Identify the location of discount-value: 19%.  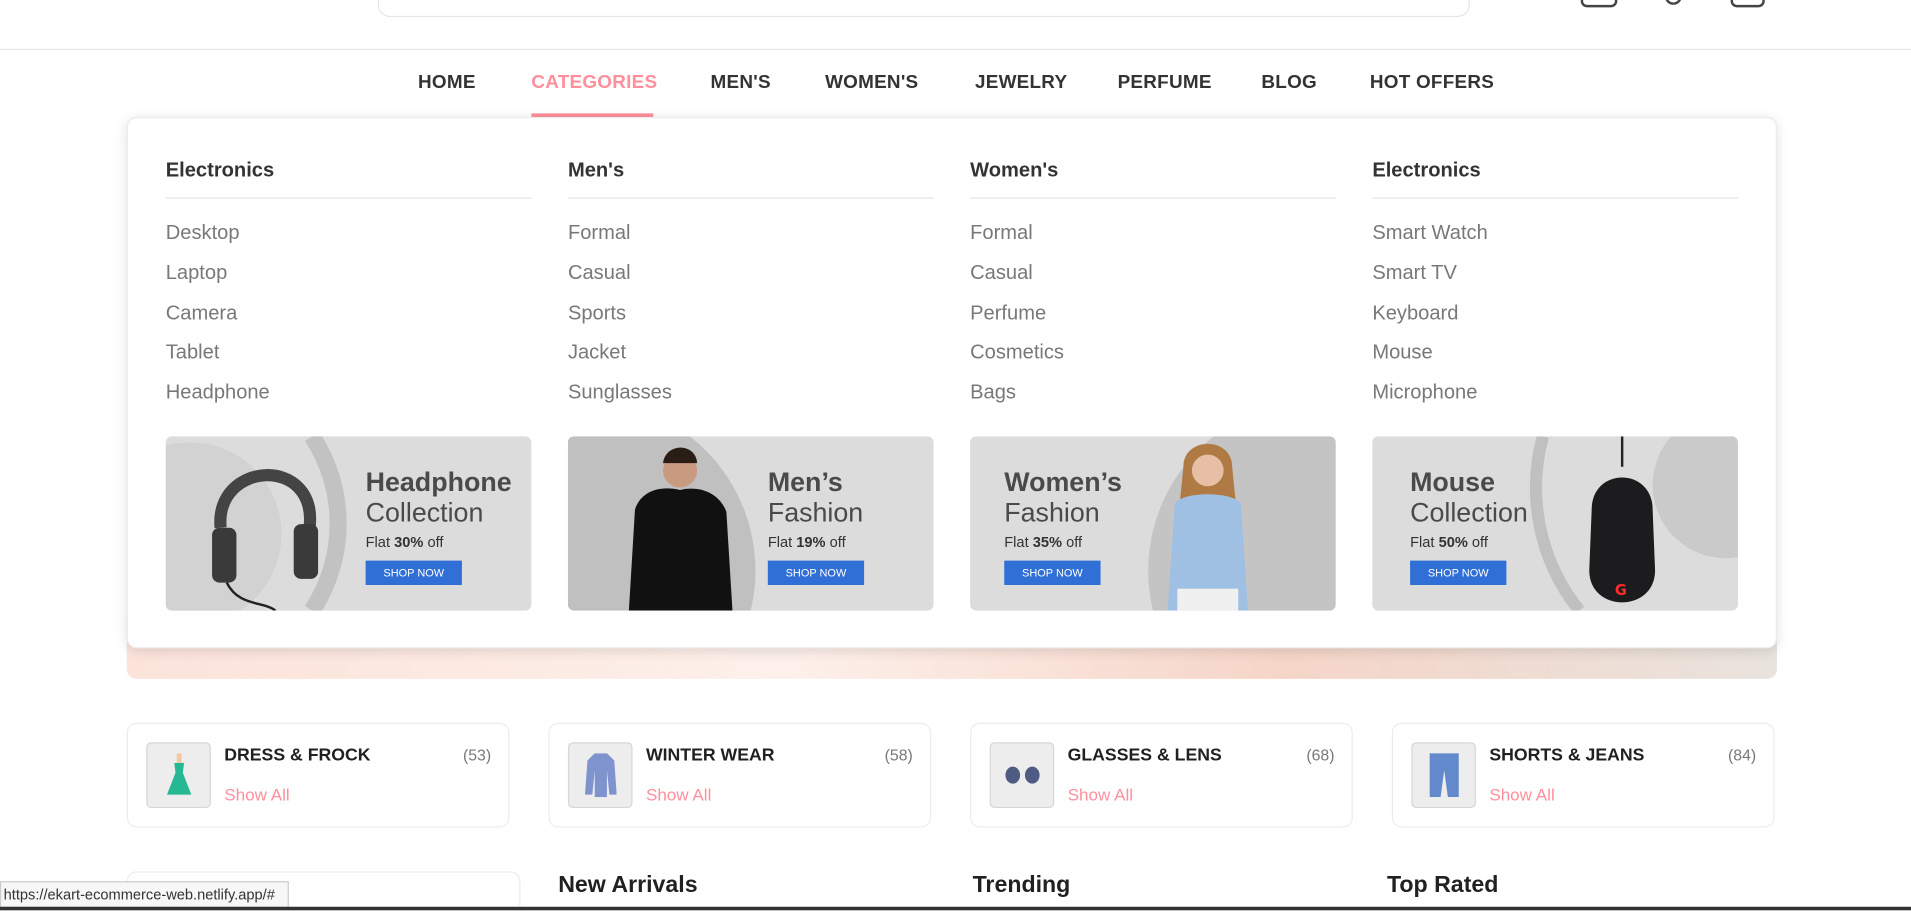
(811, 542).